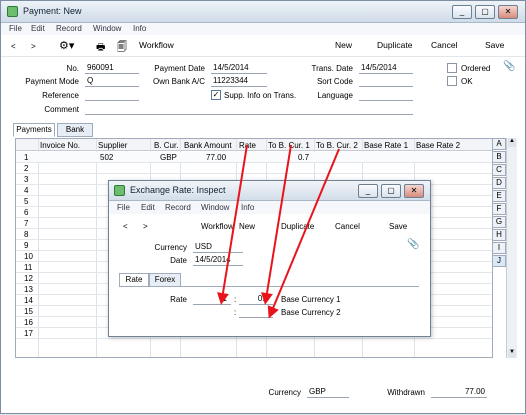 This screenshot has height=415, width=526. I want to click on arrow-rate, so click(232, 224).